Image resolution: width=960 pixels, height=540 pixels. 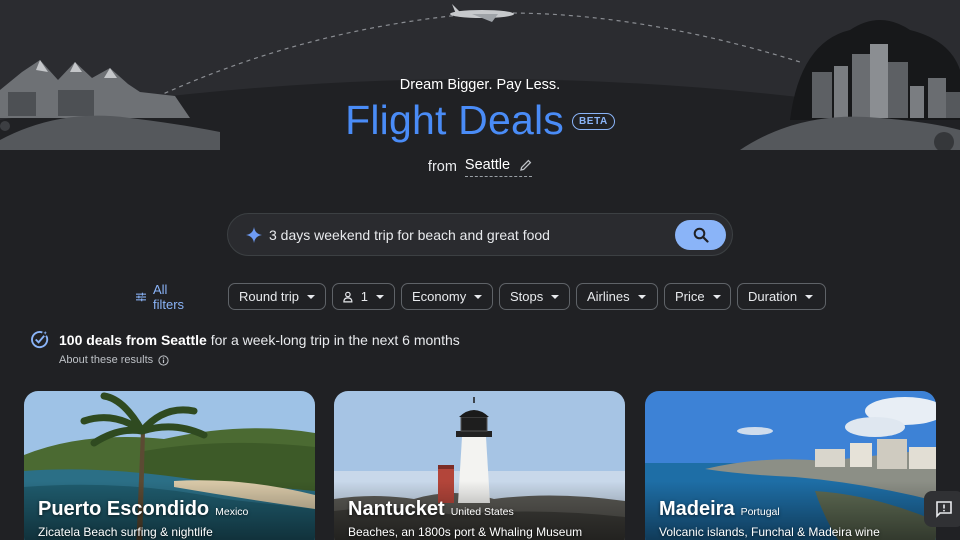 I want to click on destination-title: Nantucket United States, so click(x=431, y=509).